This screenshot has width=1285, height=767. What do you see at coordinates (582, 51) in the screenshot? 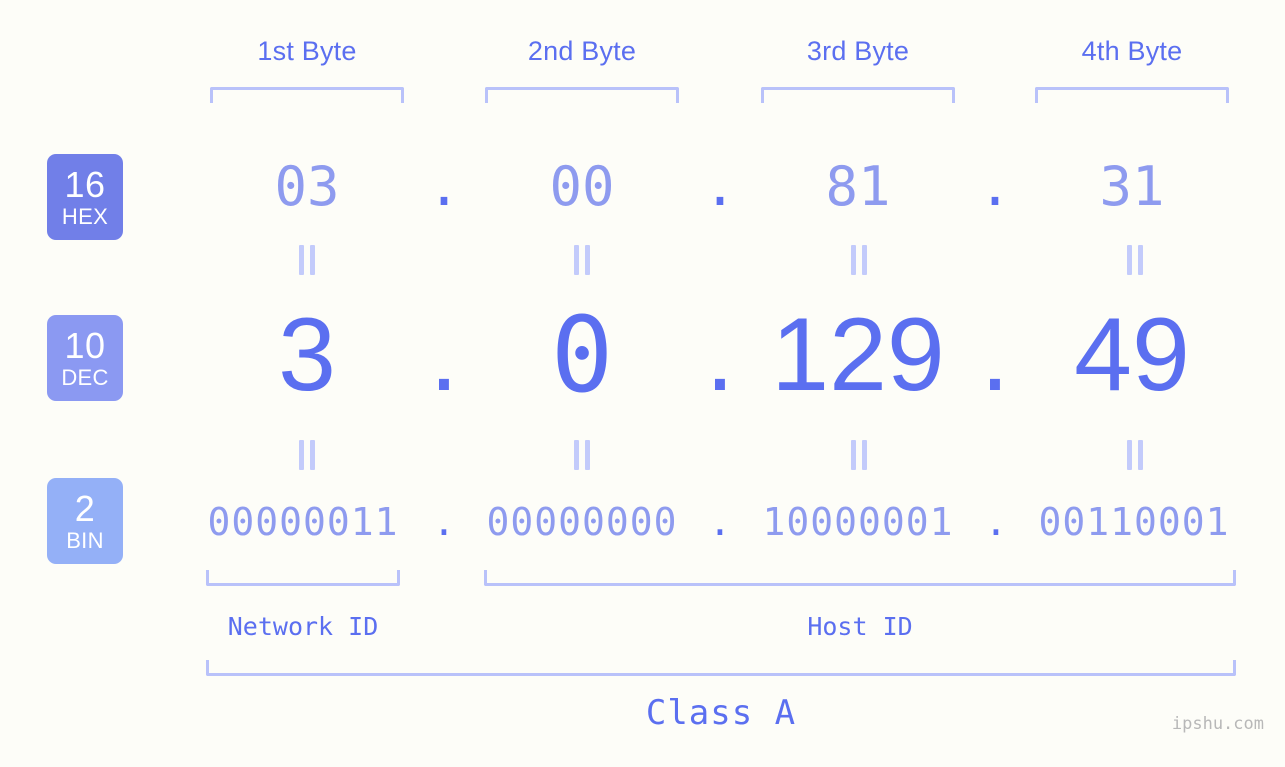
I see `byte-header-label-2: 2nd Byte` at bounding box center [582, 51].